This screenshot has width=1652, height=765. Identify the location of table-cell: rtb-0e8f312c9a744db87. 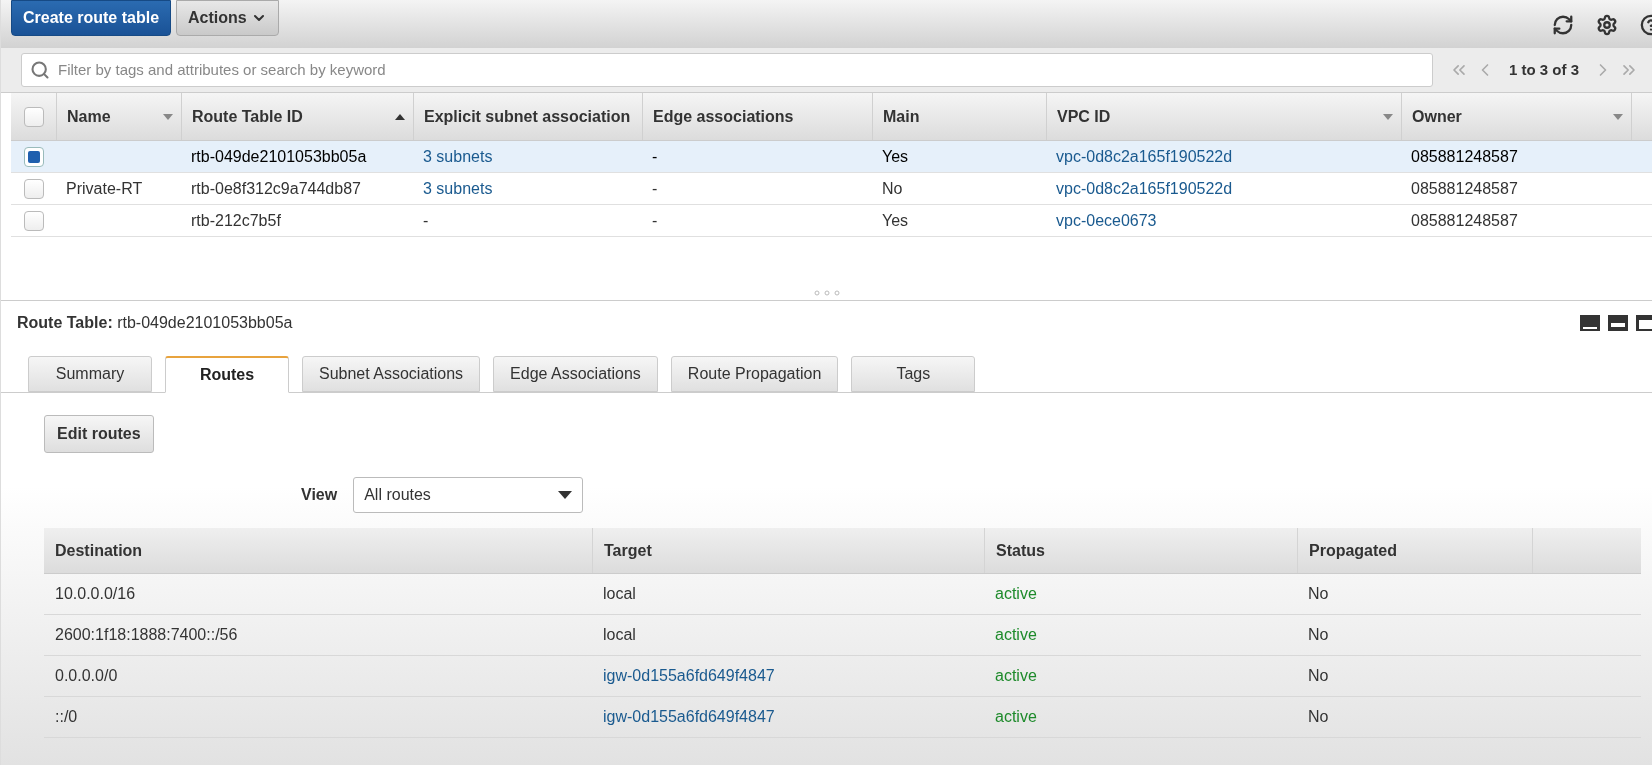
(276, 188).